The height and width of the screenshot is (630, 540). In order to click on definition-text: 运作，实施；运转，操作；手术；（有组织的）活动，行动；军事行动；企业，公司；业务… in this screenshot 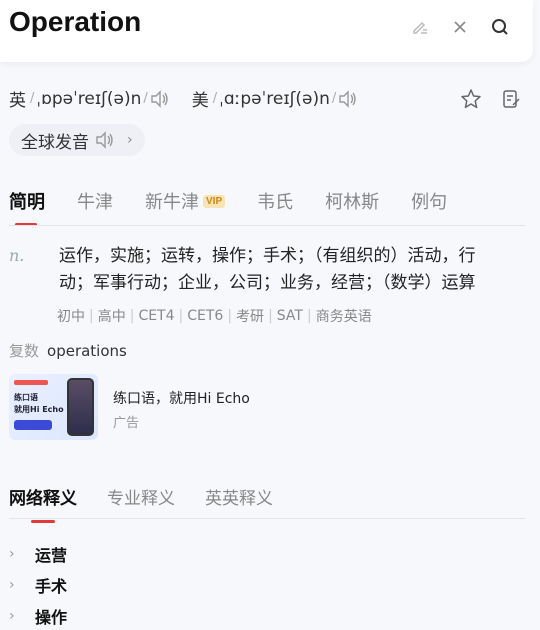, I will do `click(267, 269)`.